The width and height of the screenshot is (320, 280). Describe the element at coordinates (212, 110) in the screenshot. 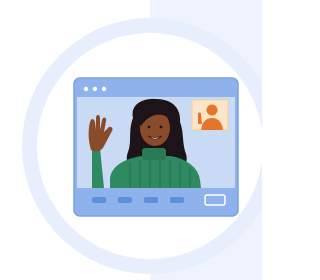

I see `thumbnail-head-icon` at that location.